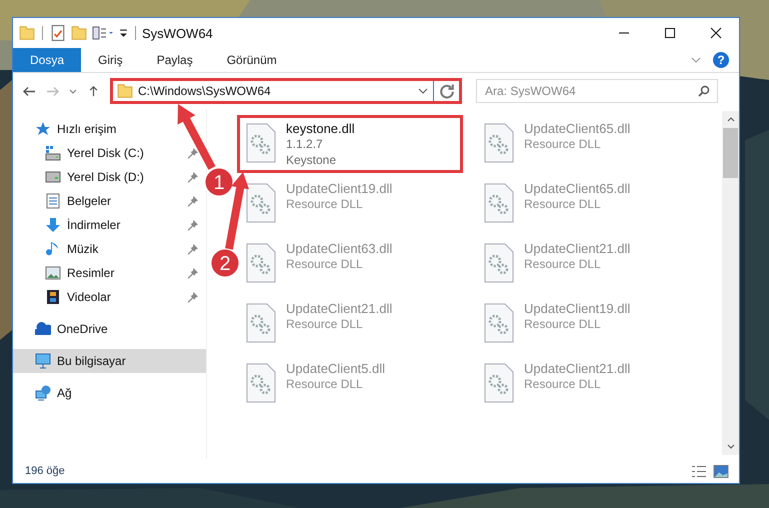 The image size is (769, 508). I want to click on ribbon-tab: Dosya, so click(47, 60).